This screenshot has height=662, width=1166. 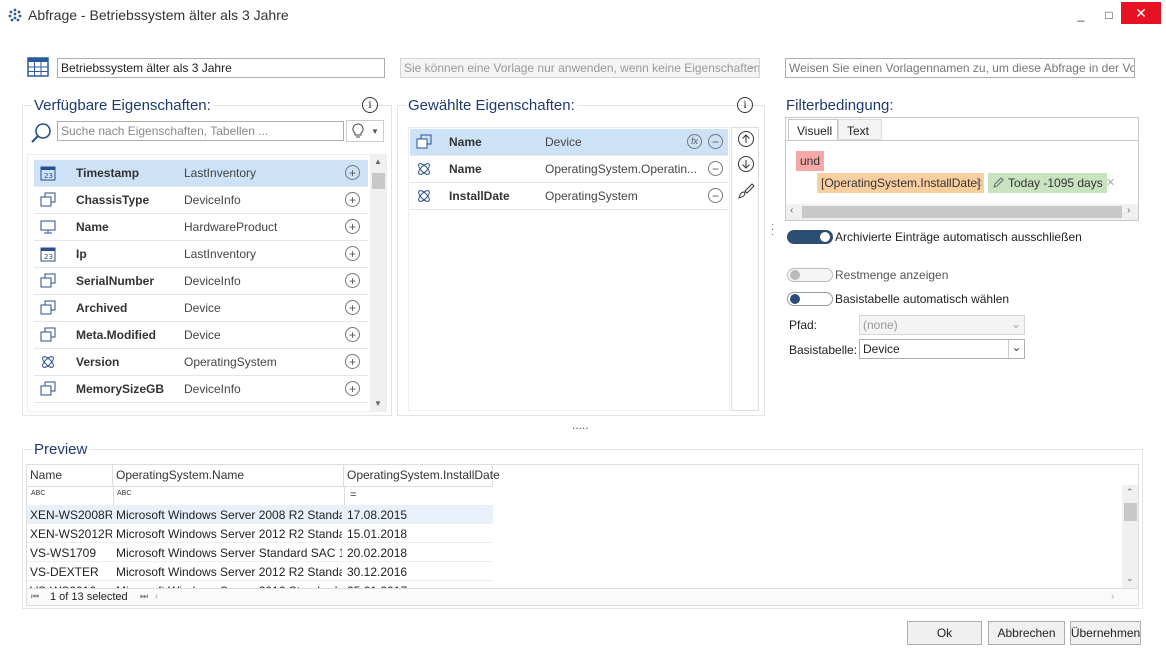 What do you see at coordinates (377, 515) in the screenshot?
I see `cell-install-date: 17.08.2015` at bounding box center [377, 515].